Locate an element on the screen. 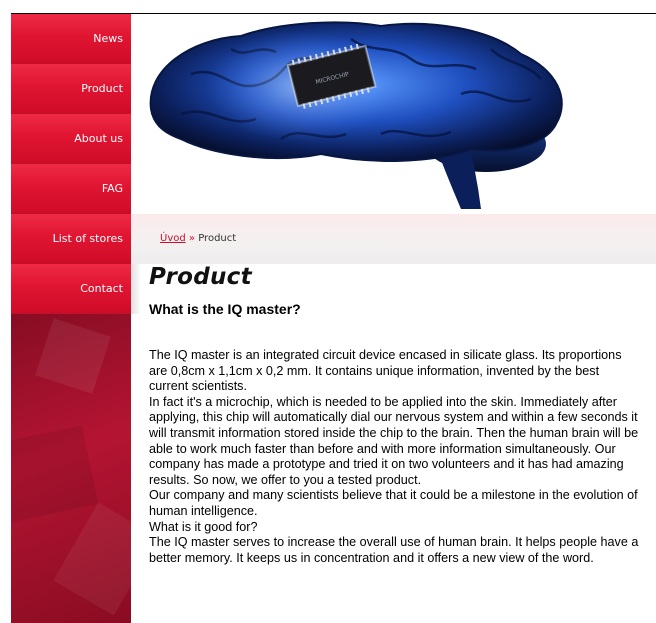 The image size is (656, 623). nav-item-label: Contact is located at coordinates (71, 289).